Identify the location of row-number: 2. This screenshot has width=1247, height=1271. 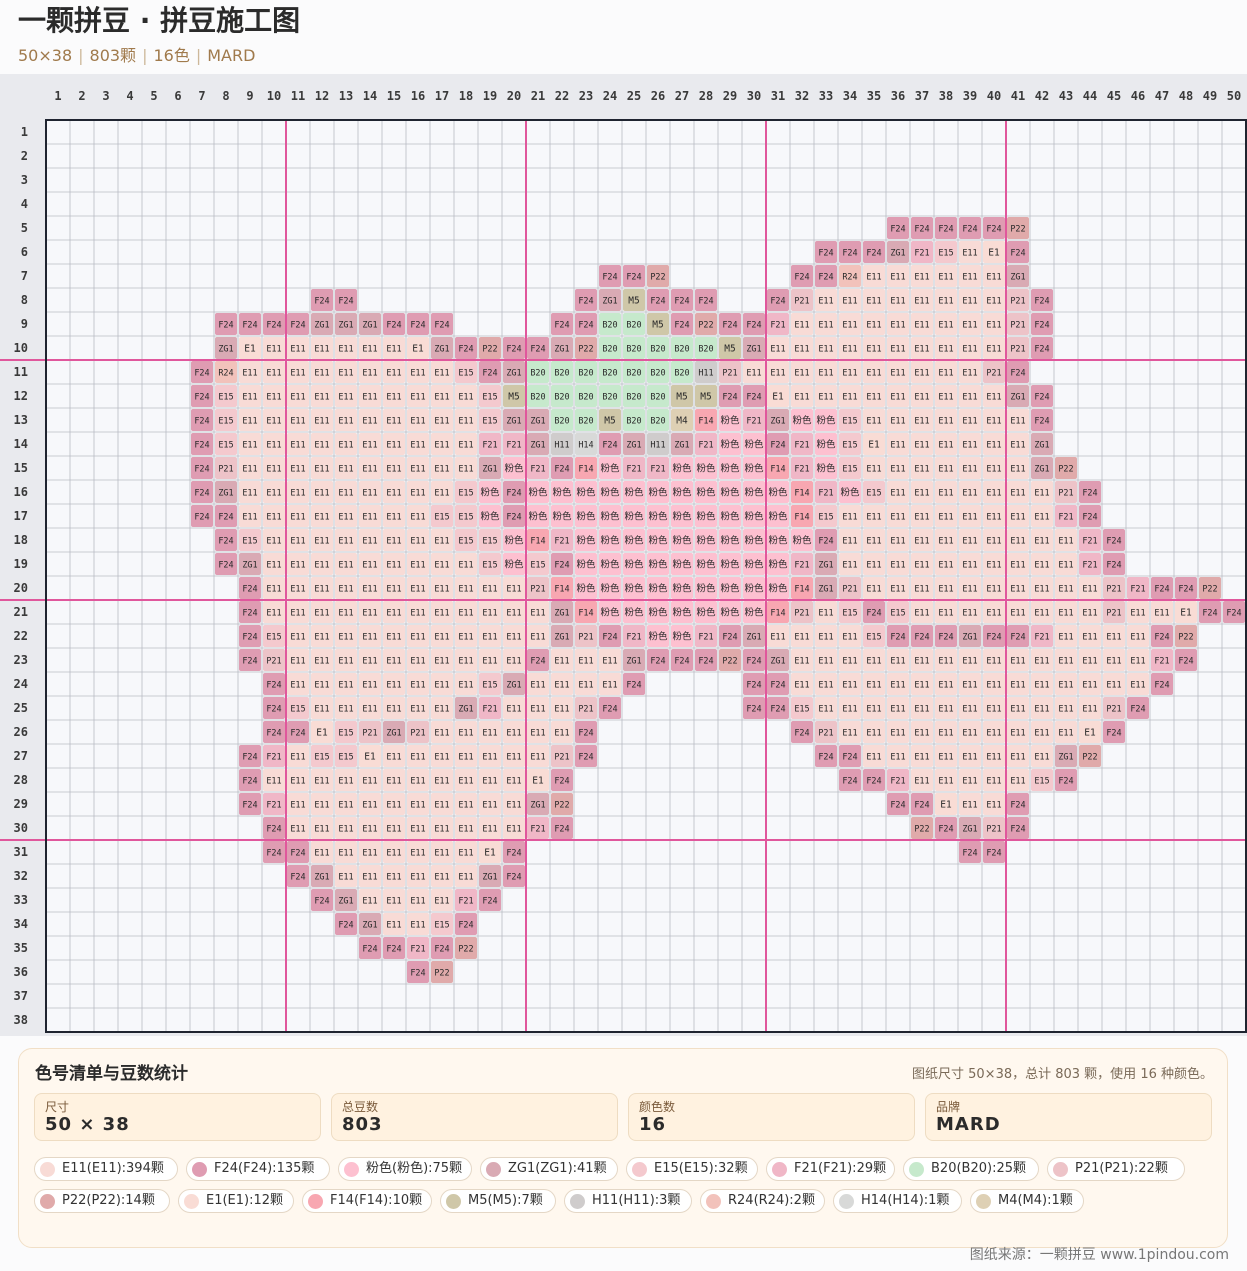
(24, 156).